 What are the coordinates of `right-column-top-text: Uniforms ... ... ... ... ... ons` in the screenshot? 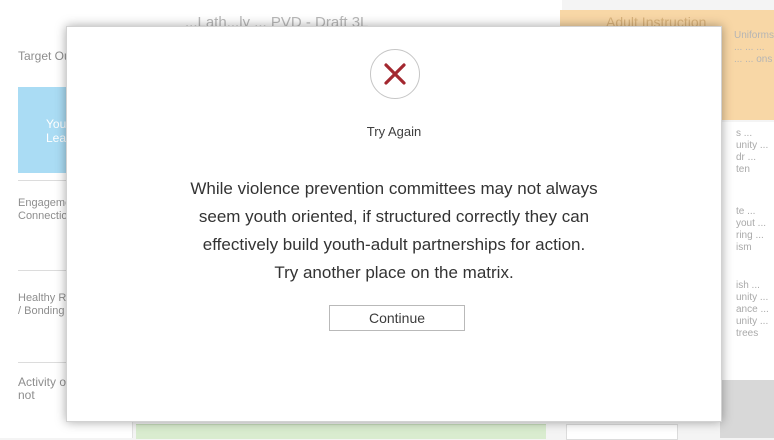 It's located at (754, 47).